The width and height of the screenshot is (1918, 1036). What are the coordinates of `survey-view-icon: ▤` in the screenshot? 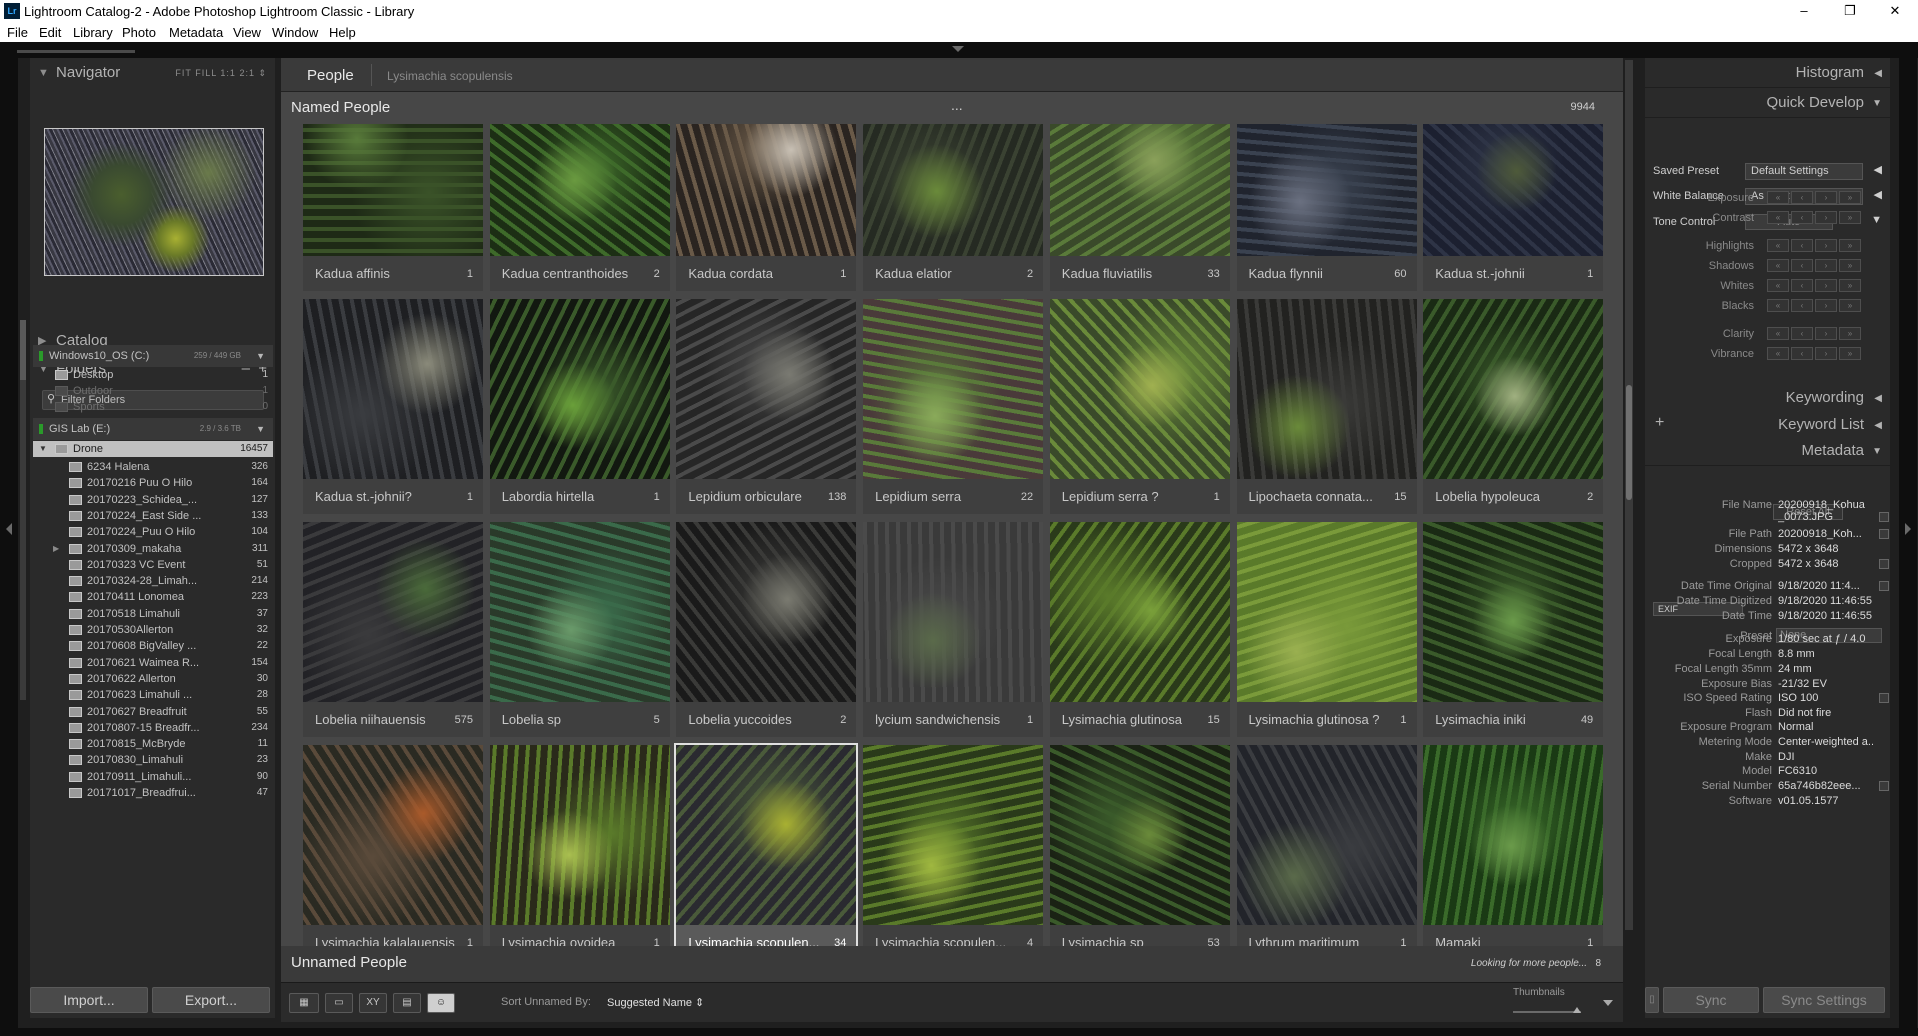 It's located at (407, 1003).